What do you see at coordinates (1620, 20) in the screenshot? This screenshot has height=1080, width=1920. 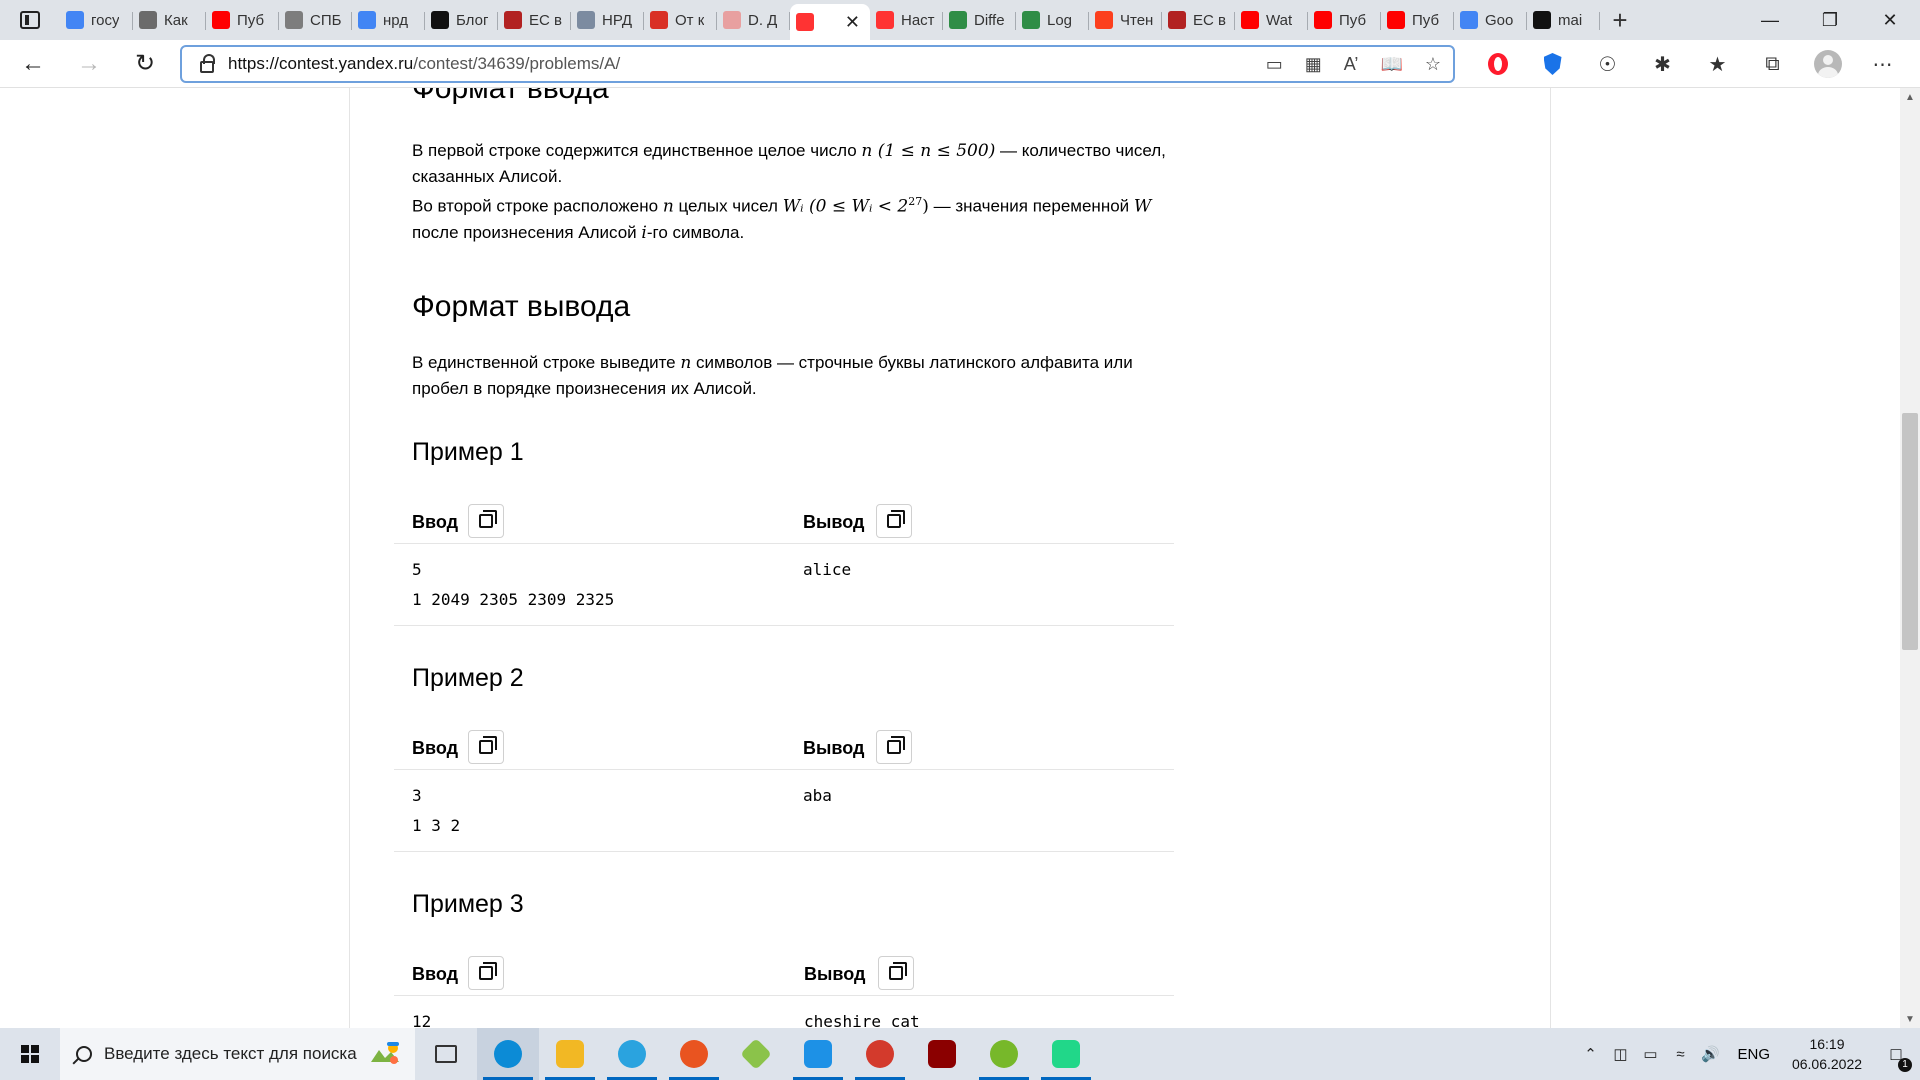 I see `new-tab-button: +` at bounding box center [1620, 20].